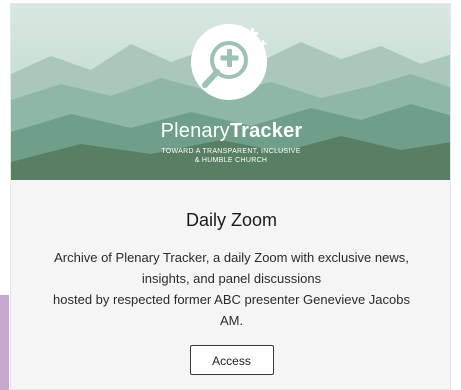 The width and height of the screenshot is (461, 390). What do you see at coordinates (4, 342) in the screenshot?
I see `side-strip` at bounding box center [4, 342].